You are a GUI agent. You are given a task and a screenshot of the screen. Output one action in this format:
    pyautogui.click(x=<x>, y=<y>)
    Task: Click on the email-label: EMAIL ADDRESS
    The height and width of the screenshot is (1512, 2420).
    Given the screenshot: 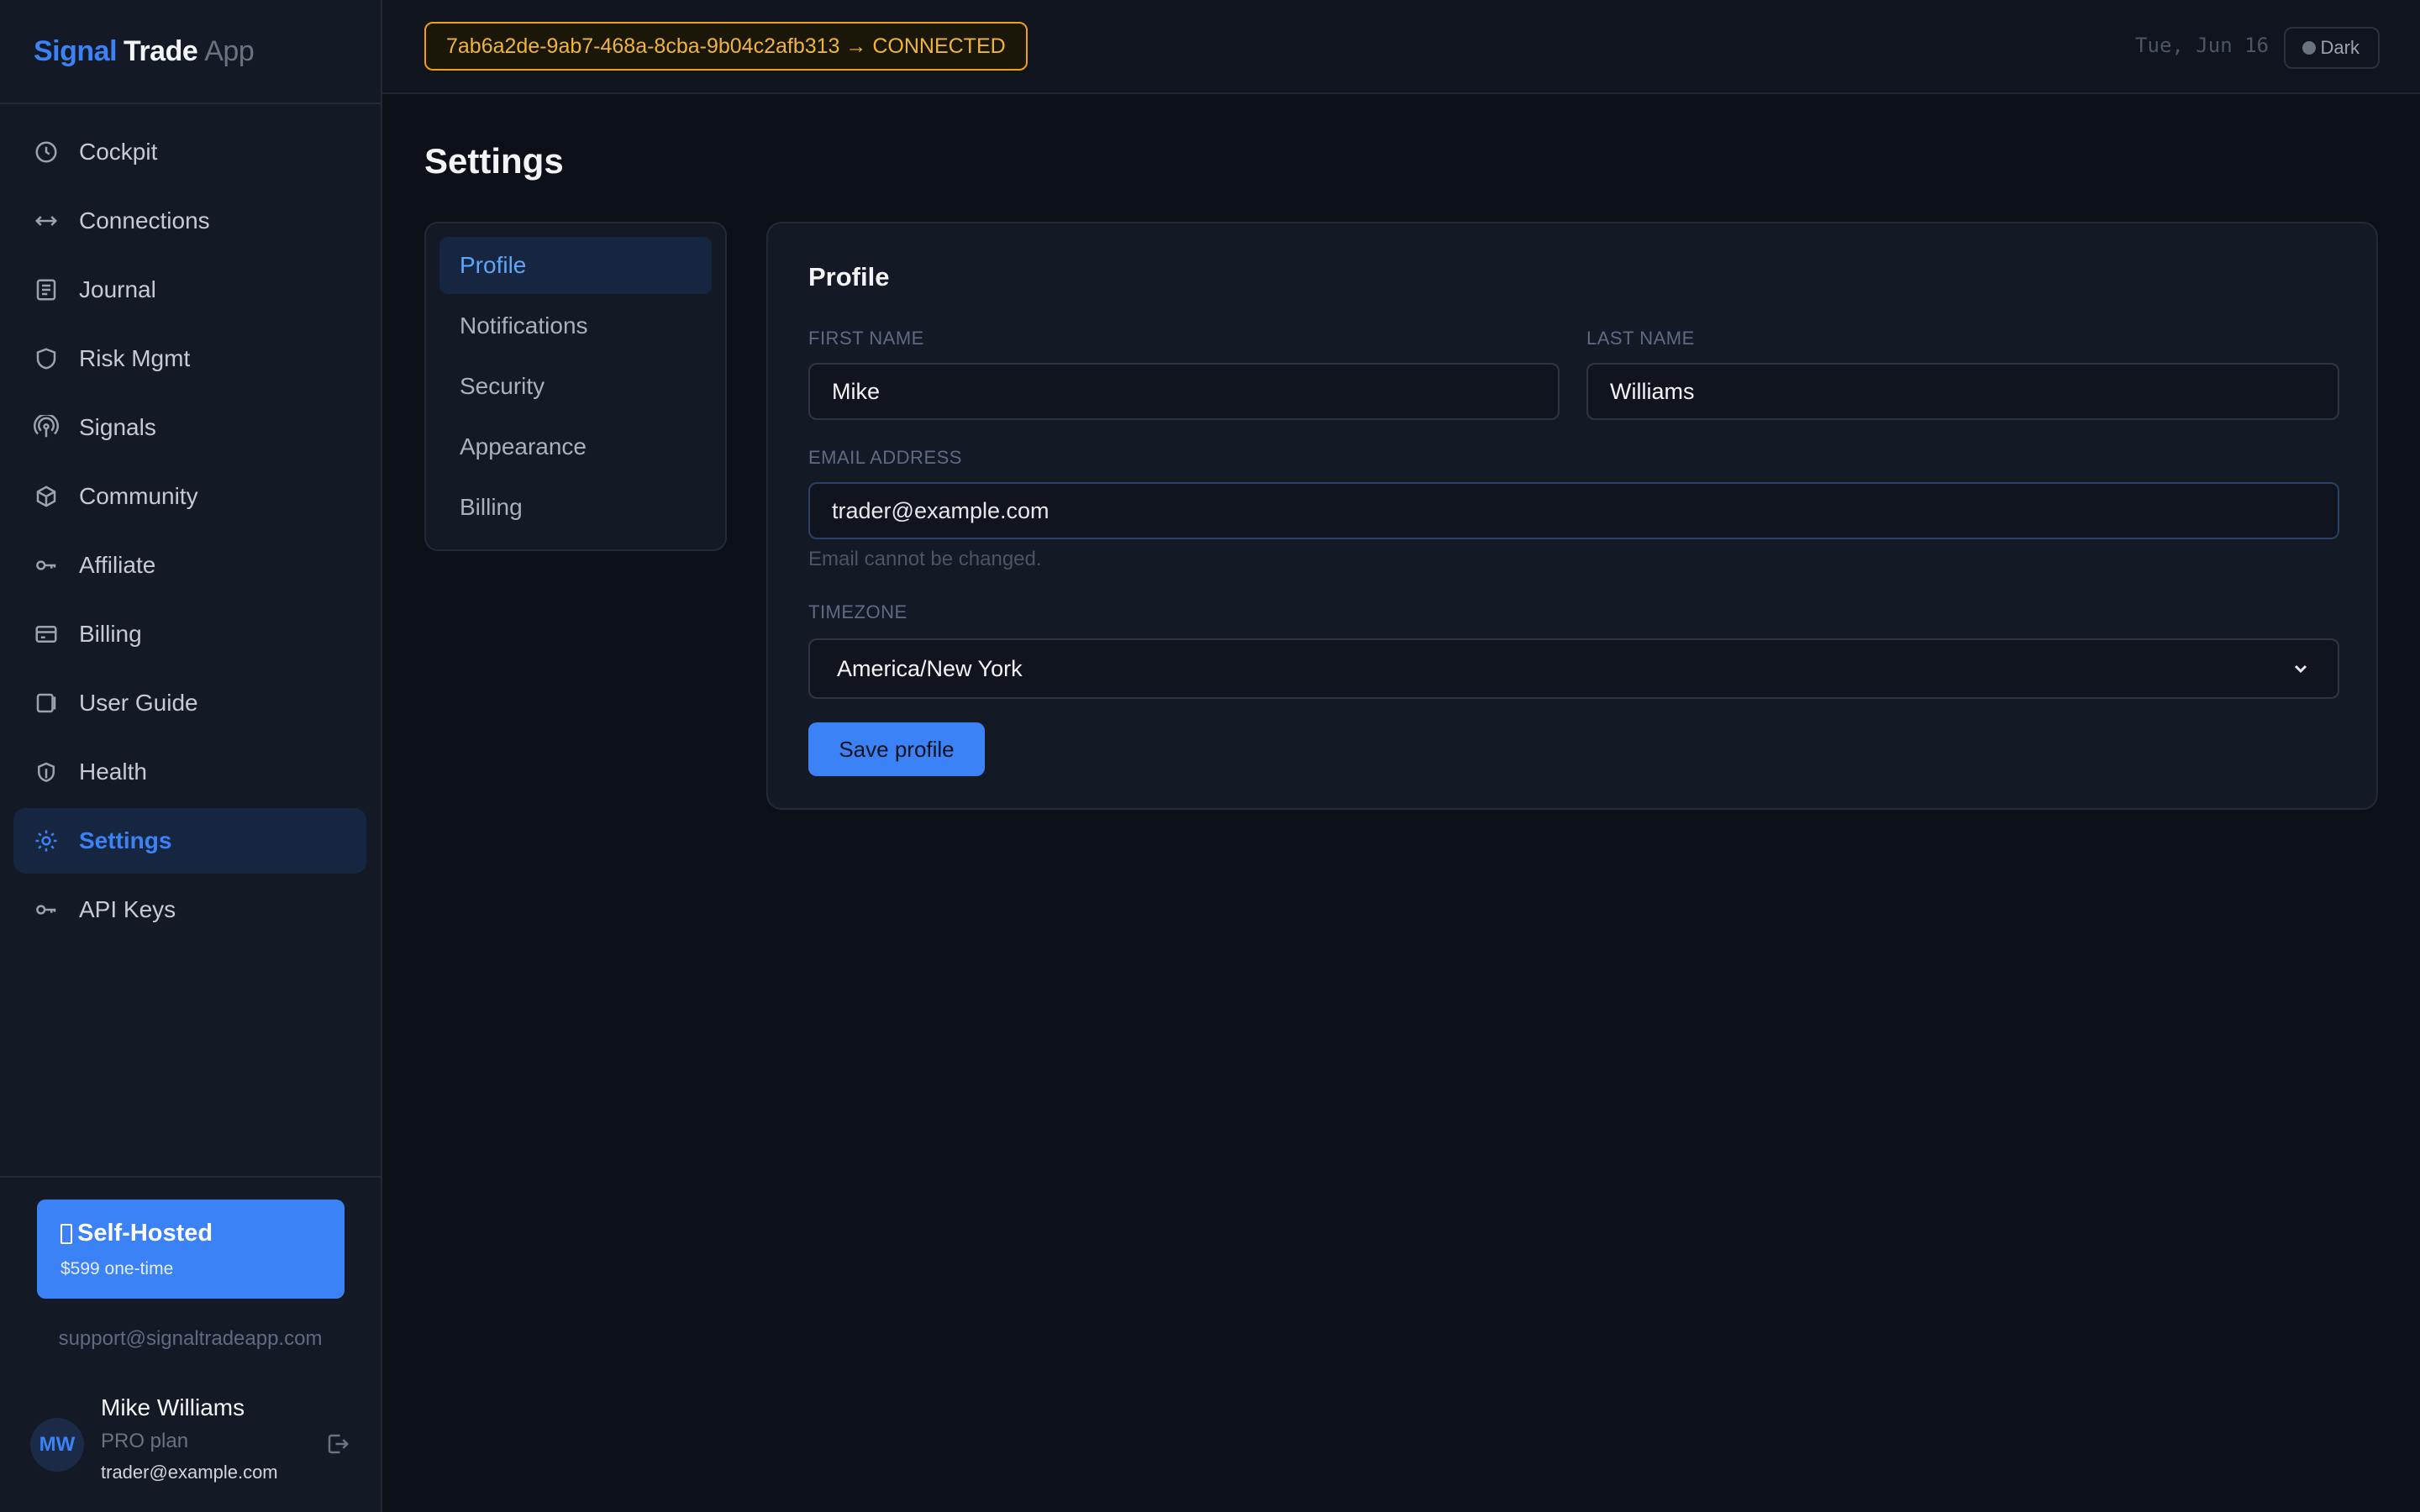 What is the action you would take?
    pyautogui.click(x=885, y=457)
    